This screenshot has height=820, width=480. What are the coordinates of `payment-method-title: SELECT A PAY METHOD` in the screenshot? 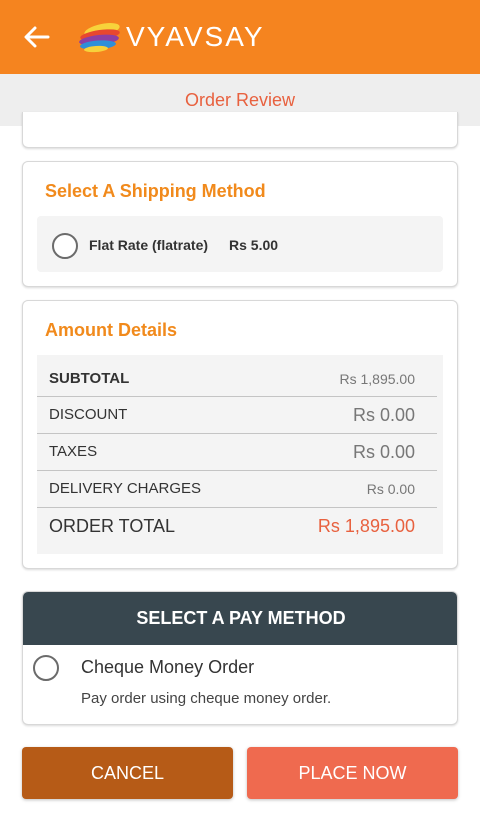 It's located at (241, 618).